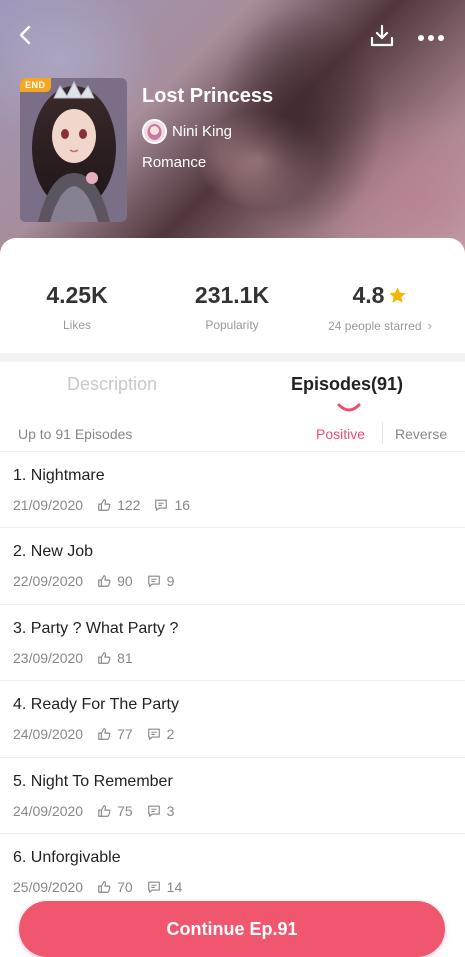 This screenshot has width=465, height=957. Describe the element at coordinates (96, 628) in the screenshot. I see `episode-title: 3. Party ? What Party ?` at that location.